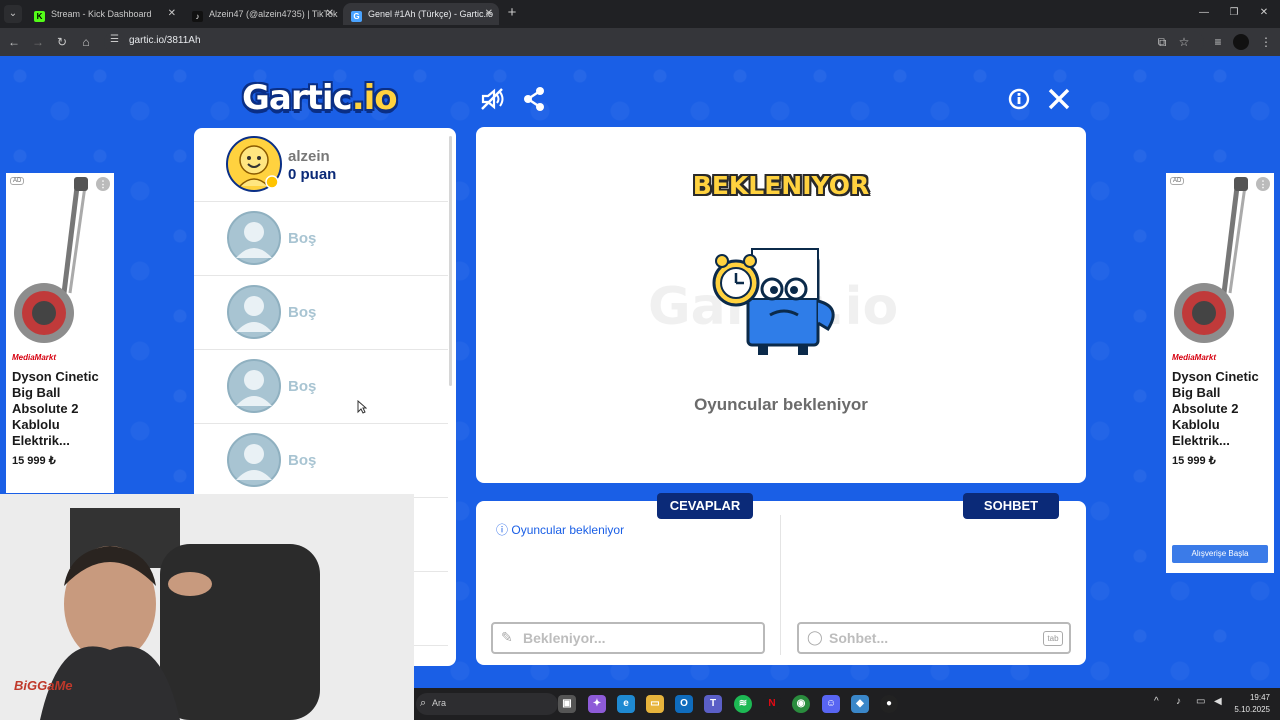 The image size is (1280, 720). What do you see at coordinates (1218, 701) in the screenshot?
I see `volume-icon: ◀` at bounding box center [1218, 701].